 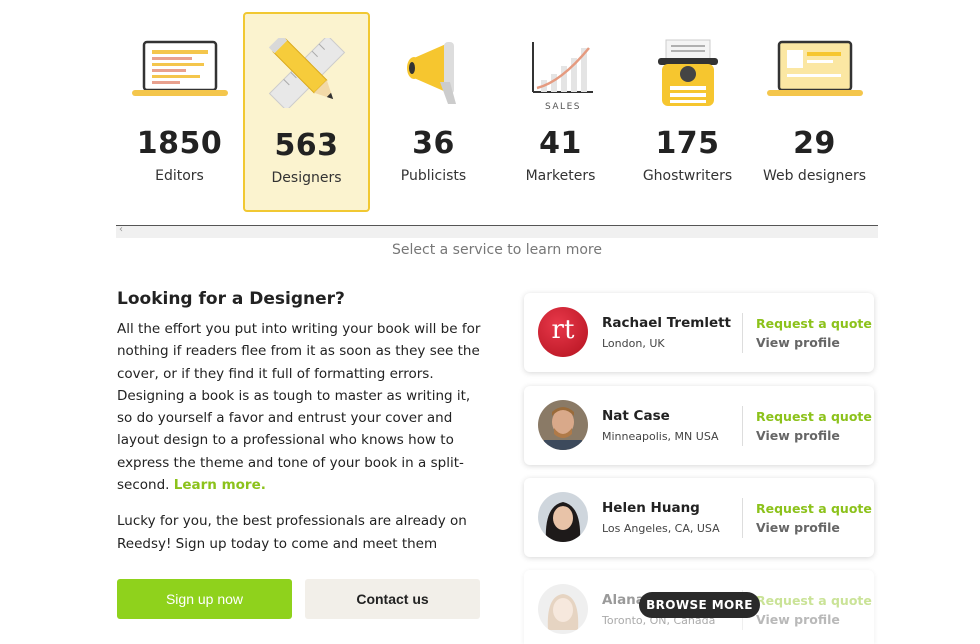 What do you see at coordinates (633, 343) in the screenshot?
I see `professional-location: London, UK` at bounding box center [633, 343].